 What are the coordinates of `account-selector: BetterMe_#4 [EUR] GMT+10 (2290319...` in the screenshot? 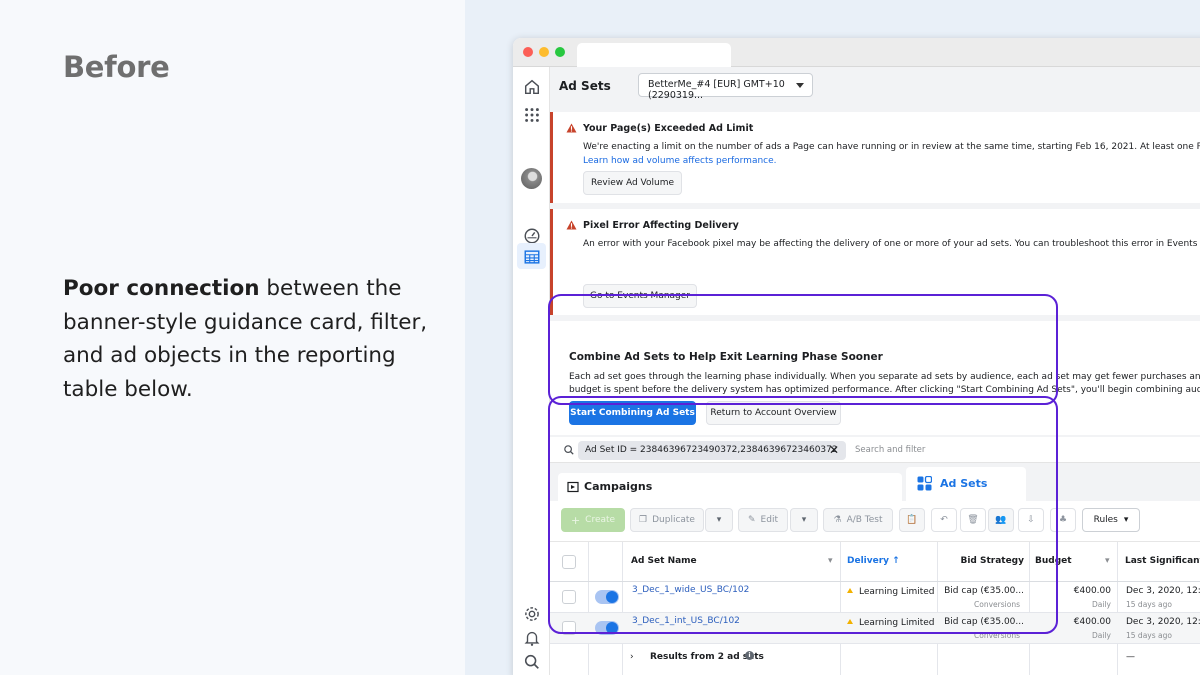 It's located at (725, 87).